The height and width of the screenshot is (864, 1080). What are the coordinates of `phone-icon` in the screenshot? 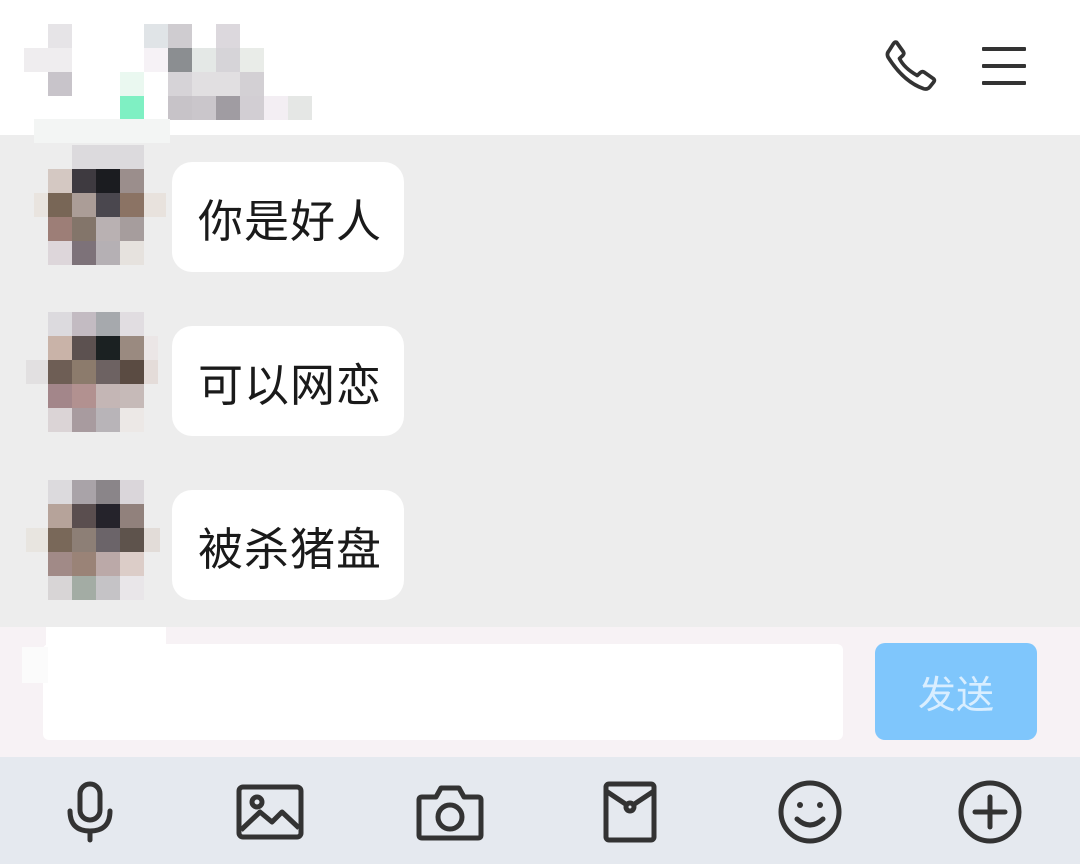 It's located at (910, 68).